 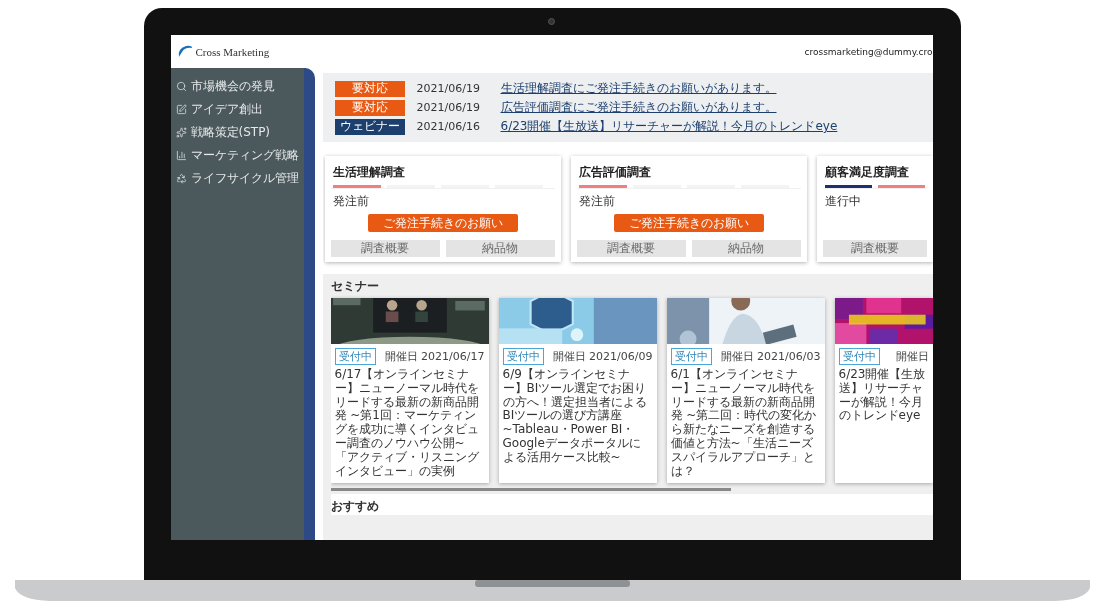 I want to click on seminar-card: 受付中 開催日 2021/06/09 6/9【オンラインセミナー】BIツール選定でお困りの方へ！選定担当者によるBIツールの選び方講座 ~Tableau・Power BI・Googleデータポータルによる活用ケース比較~, so click(x=577, y=391).